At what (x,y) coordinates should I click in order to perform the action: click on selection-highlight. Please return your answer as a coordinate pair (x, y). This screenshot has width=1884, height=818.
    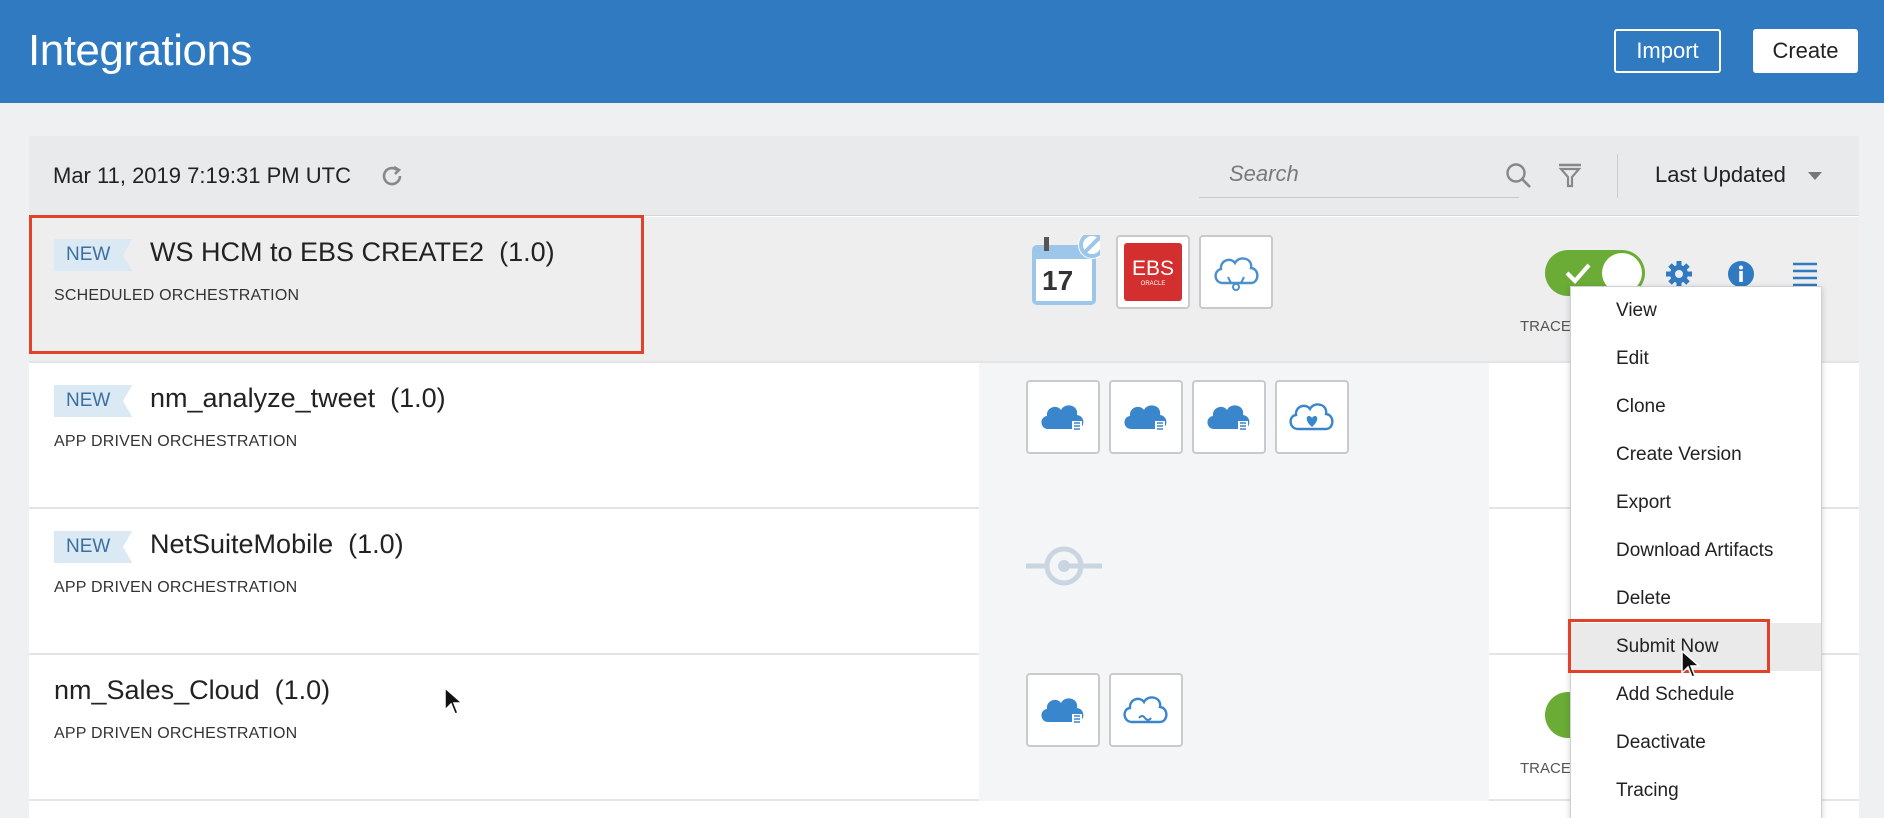
    Looking at the image, I should click on (336, 284).